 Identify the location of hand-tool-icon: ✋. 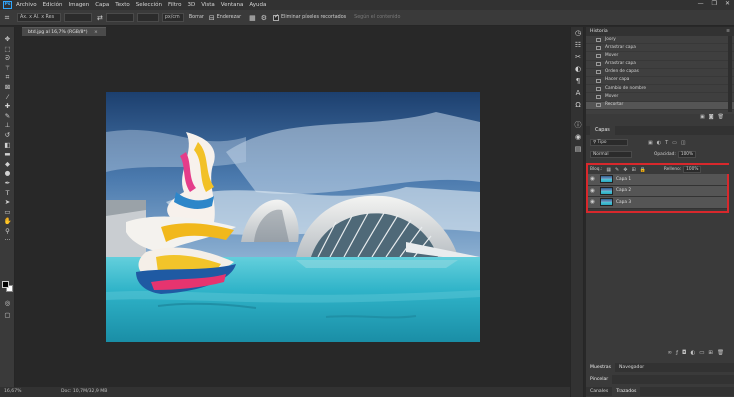
(7, 222).